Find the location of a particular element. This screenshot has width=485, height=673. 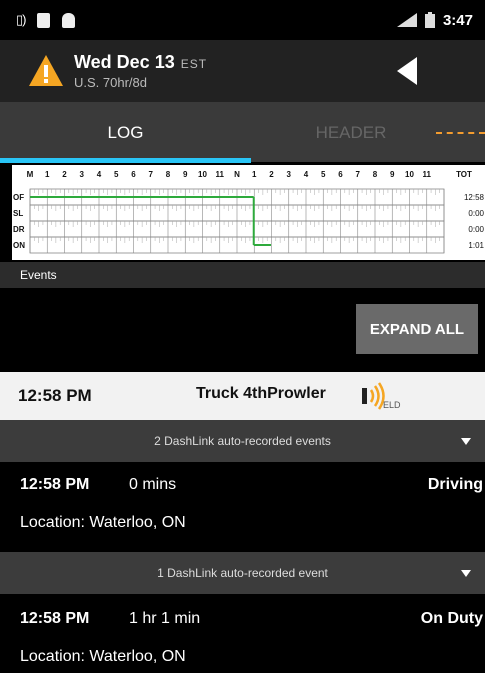

row-total: 12:58 is located at coordinates (474, 197).